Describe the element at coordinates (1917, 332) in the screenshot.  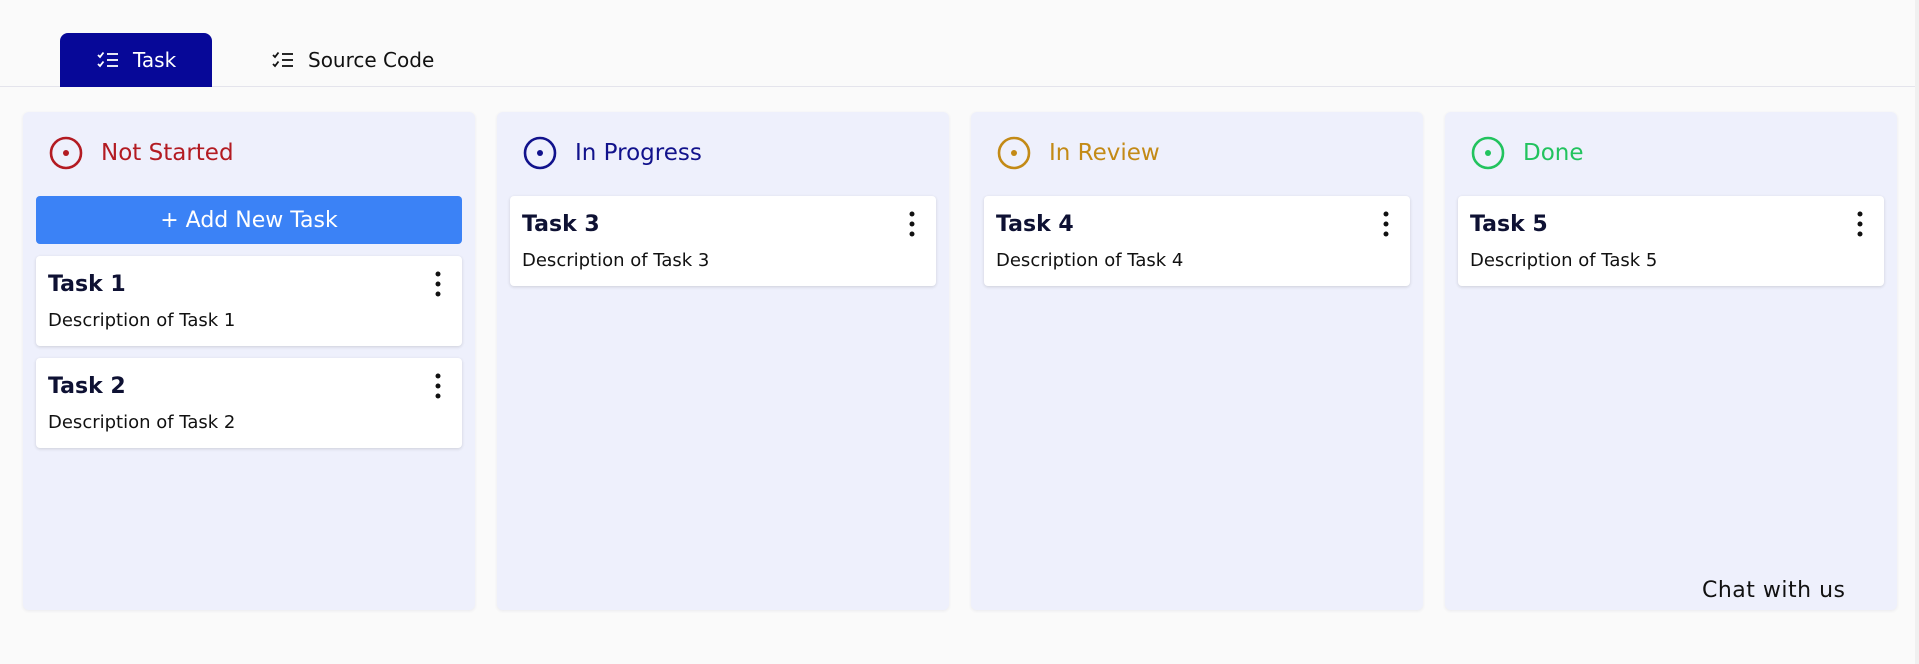
I see `scrollbar` at that location.